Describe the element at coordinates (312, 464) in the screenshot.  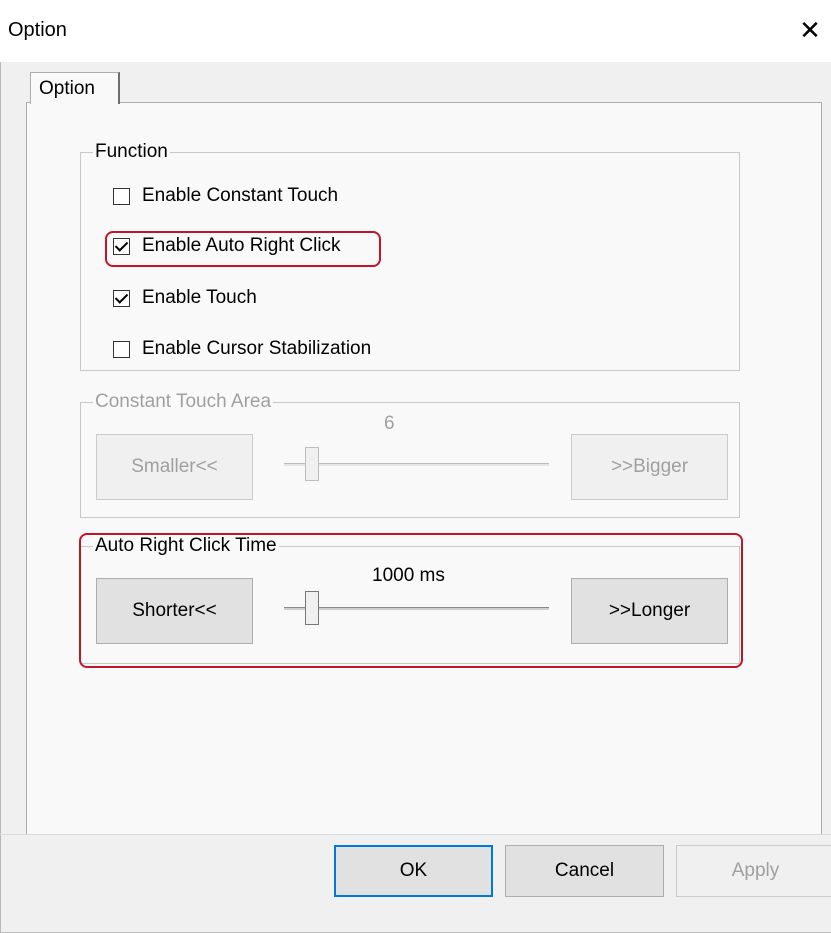
I see `constant-touch-area-slider-thumb` at that location.